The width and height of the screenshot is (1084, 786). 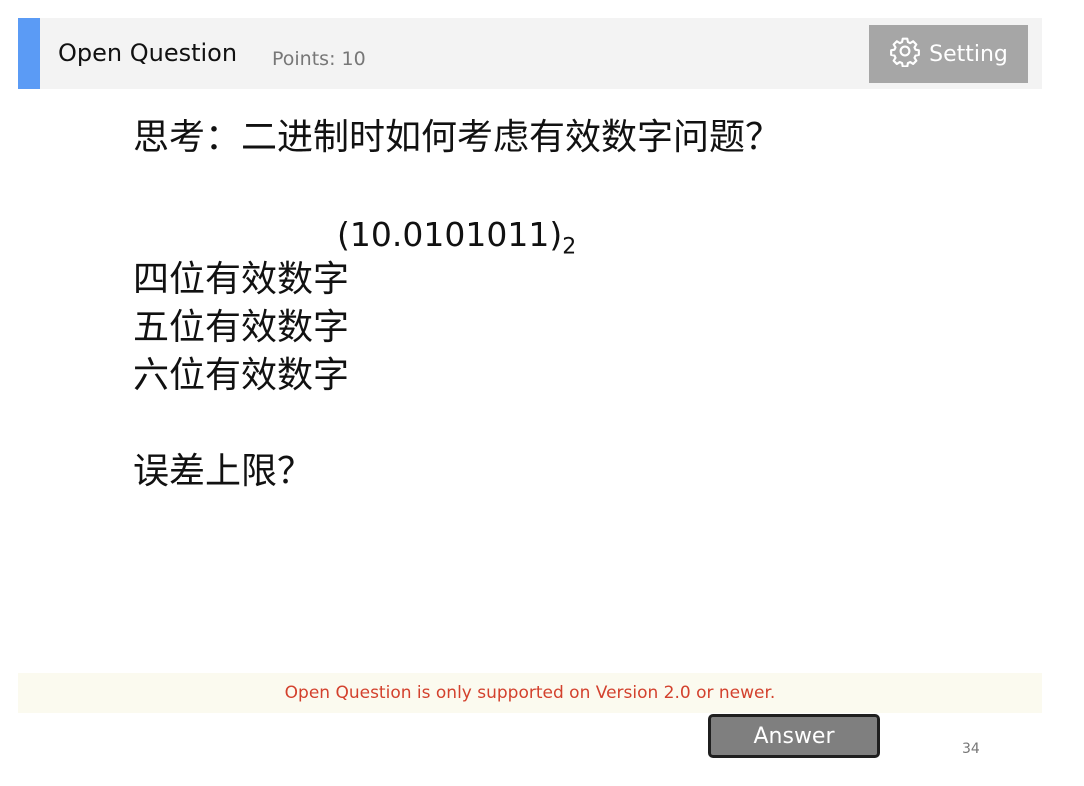 I want to click on gear-icon, so click(x=905, y=54).